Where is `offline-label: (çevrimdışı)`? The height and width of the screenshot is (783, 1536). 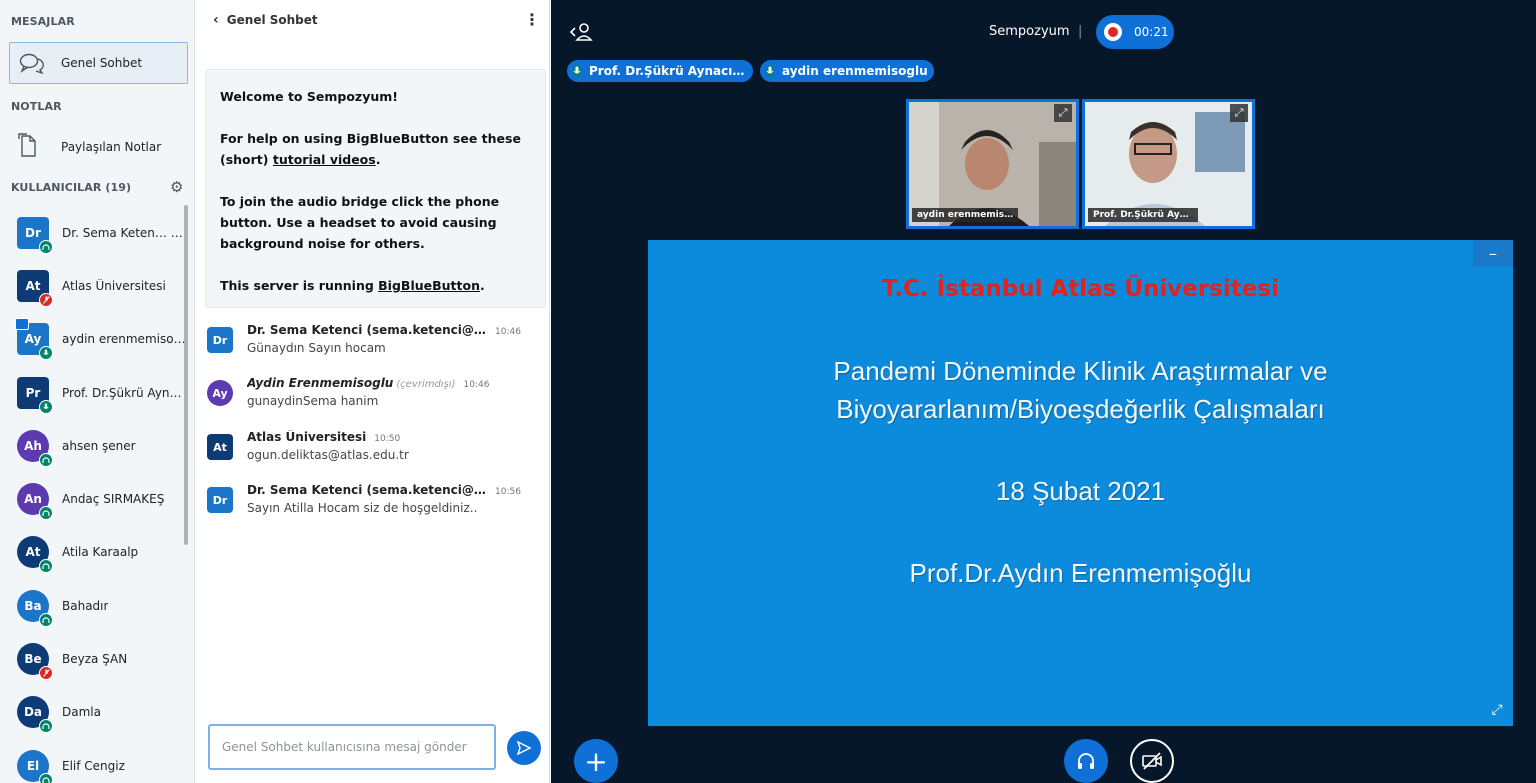
offline-label: (çevrimdışı) is located at coordinates (426, 384).